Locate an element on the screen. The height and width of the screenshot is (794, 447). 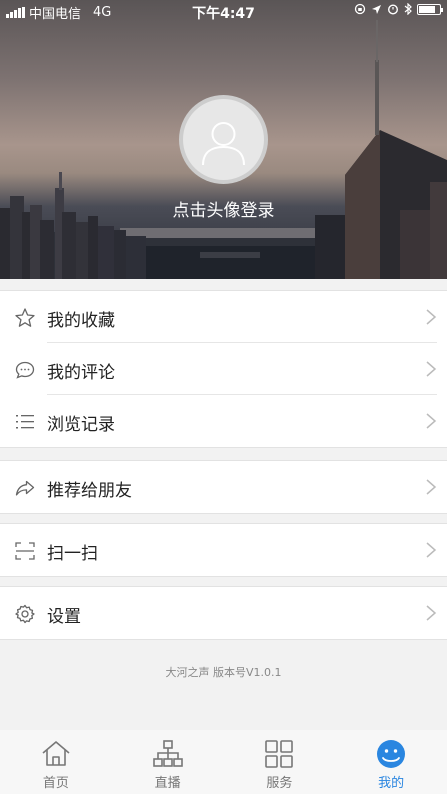
tab-live: 直播 is located at coordinates (168, 762).